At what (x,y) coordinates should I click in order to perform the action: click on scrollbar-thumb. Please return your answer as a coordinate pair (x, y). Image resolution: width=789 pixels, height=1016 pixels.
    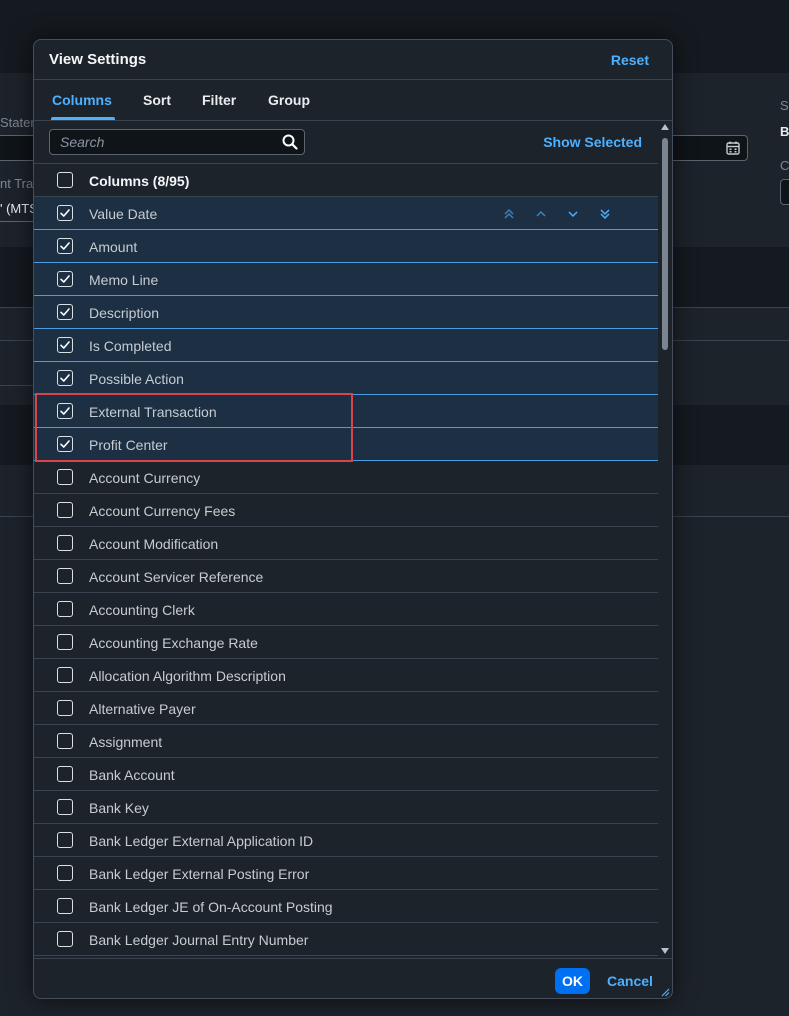
    Looking at the image, I should click on (665, 244).